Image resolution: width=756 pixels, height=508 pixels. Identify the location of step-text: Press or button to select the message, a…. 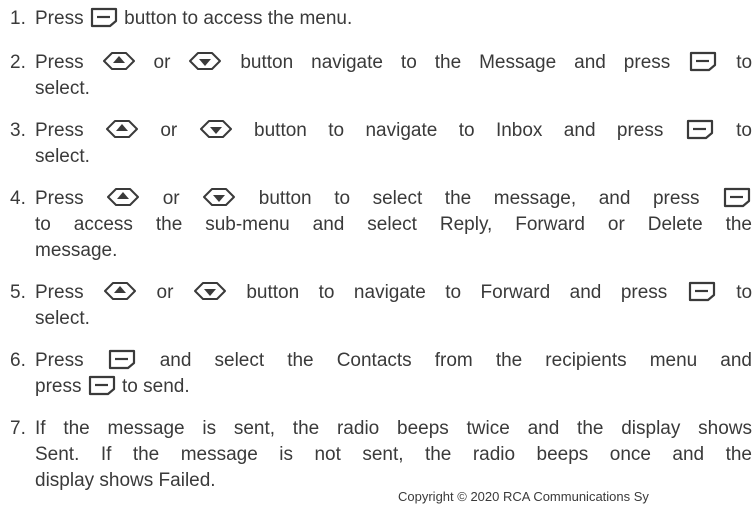
(393, 225).